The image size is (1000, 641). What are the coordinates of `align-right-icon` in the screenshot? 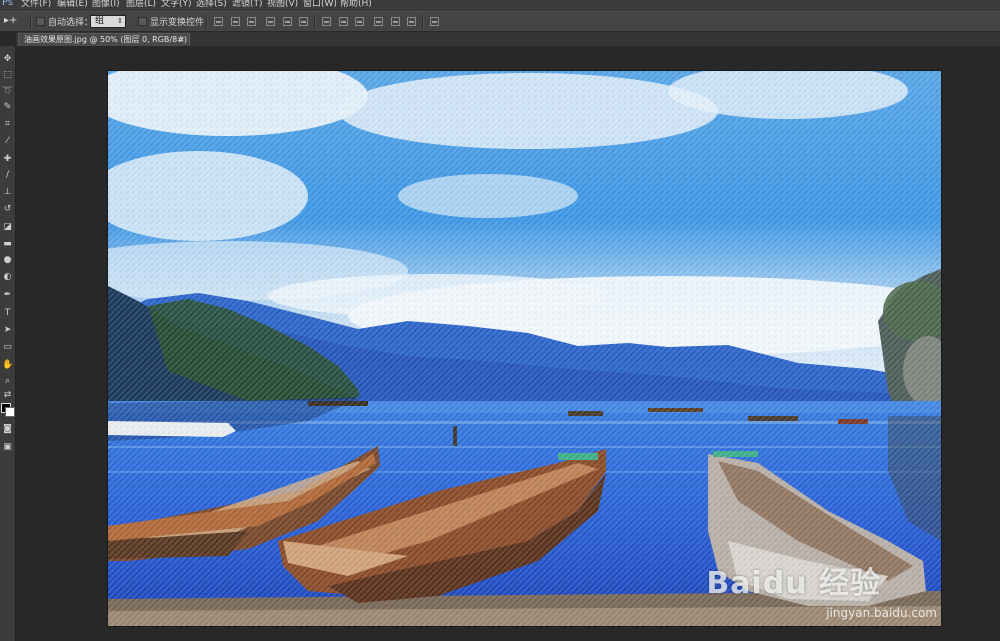 It's located at (303, 21).